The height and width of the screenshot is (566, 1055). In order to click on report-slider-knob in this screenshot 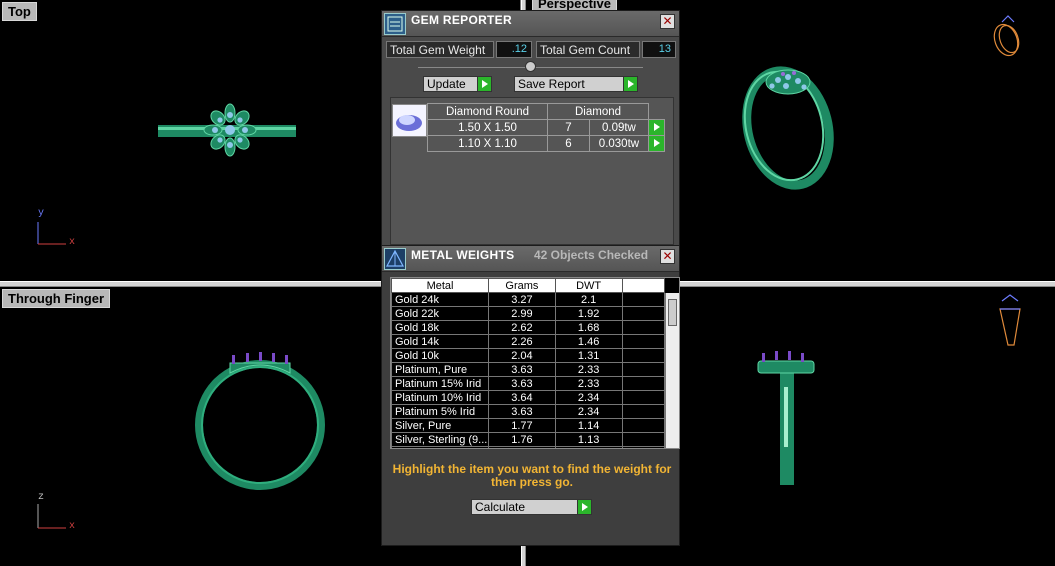, I will do `click(530, 66)`.